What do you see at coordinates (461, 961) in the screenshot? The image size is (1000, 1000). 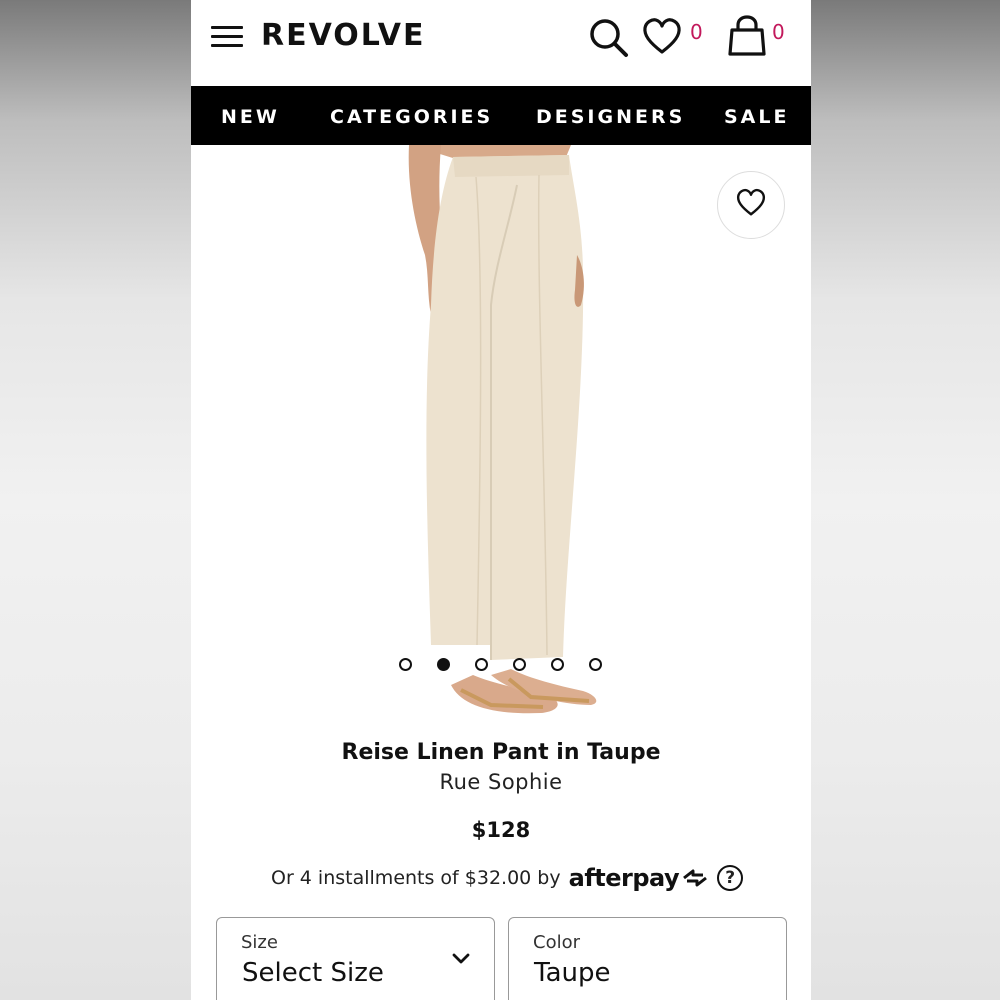 I see `chevron-down-icon` at bounding box center [461, 961].